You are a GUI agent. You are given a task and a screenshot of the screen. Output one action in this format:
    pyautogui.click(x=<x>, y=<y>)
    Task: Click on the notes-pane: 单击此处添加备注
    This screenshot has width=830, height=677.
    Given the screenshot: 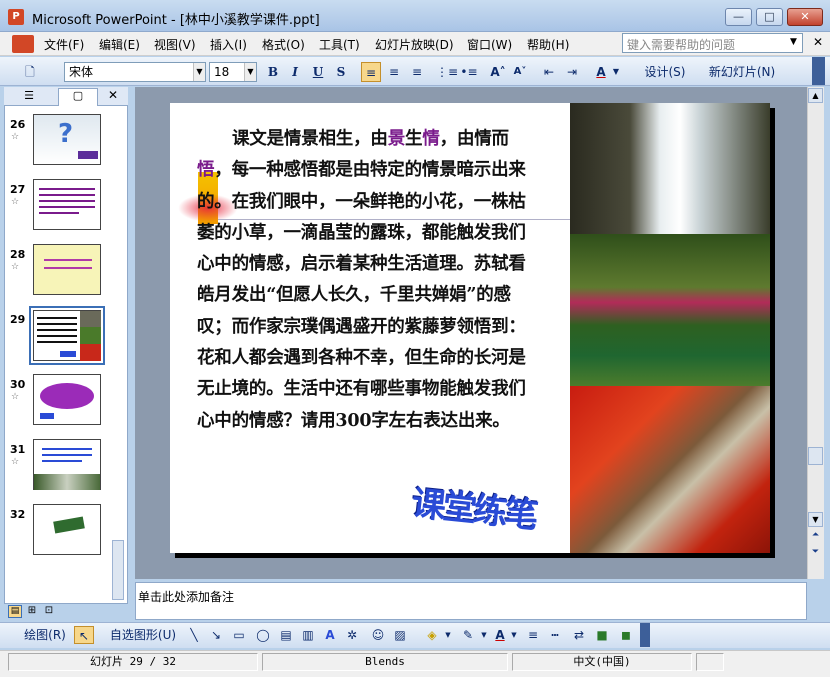 What is the action you would take?
    pyautogui.click(x=471, y=601)
    